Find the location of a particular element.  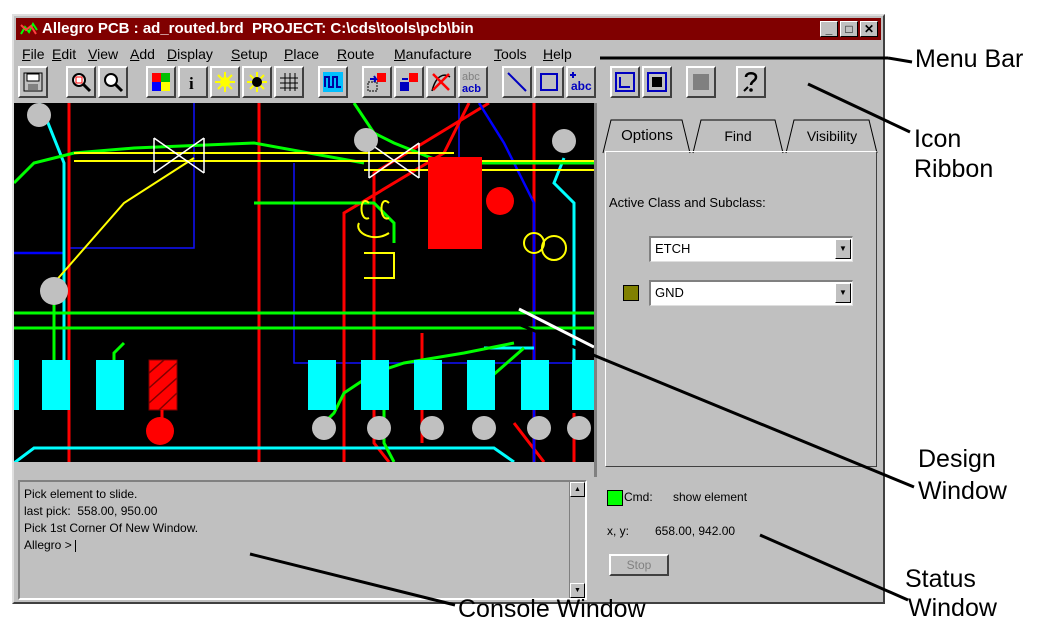

annotation-design-window: Window is located at coordinates (962, 491).